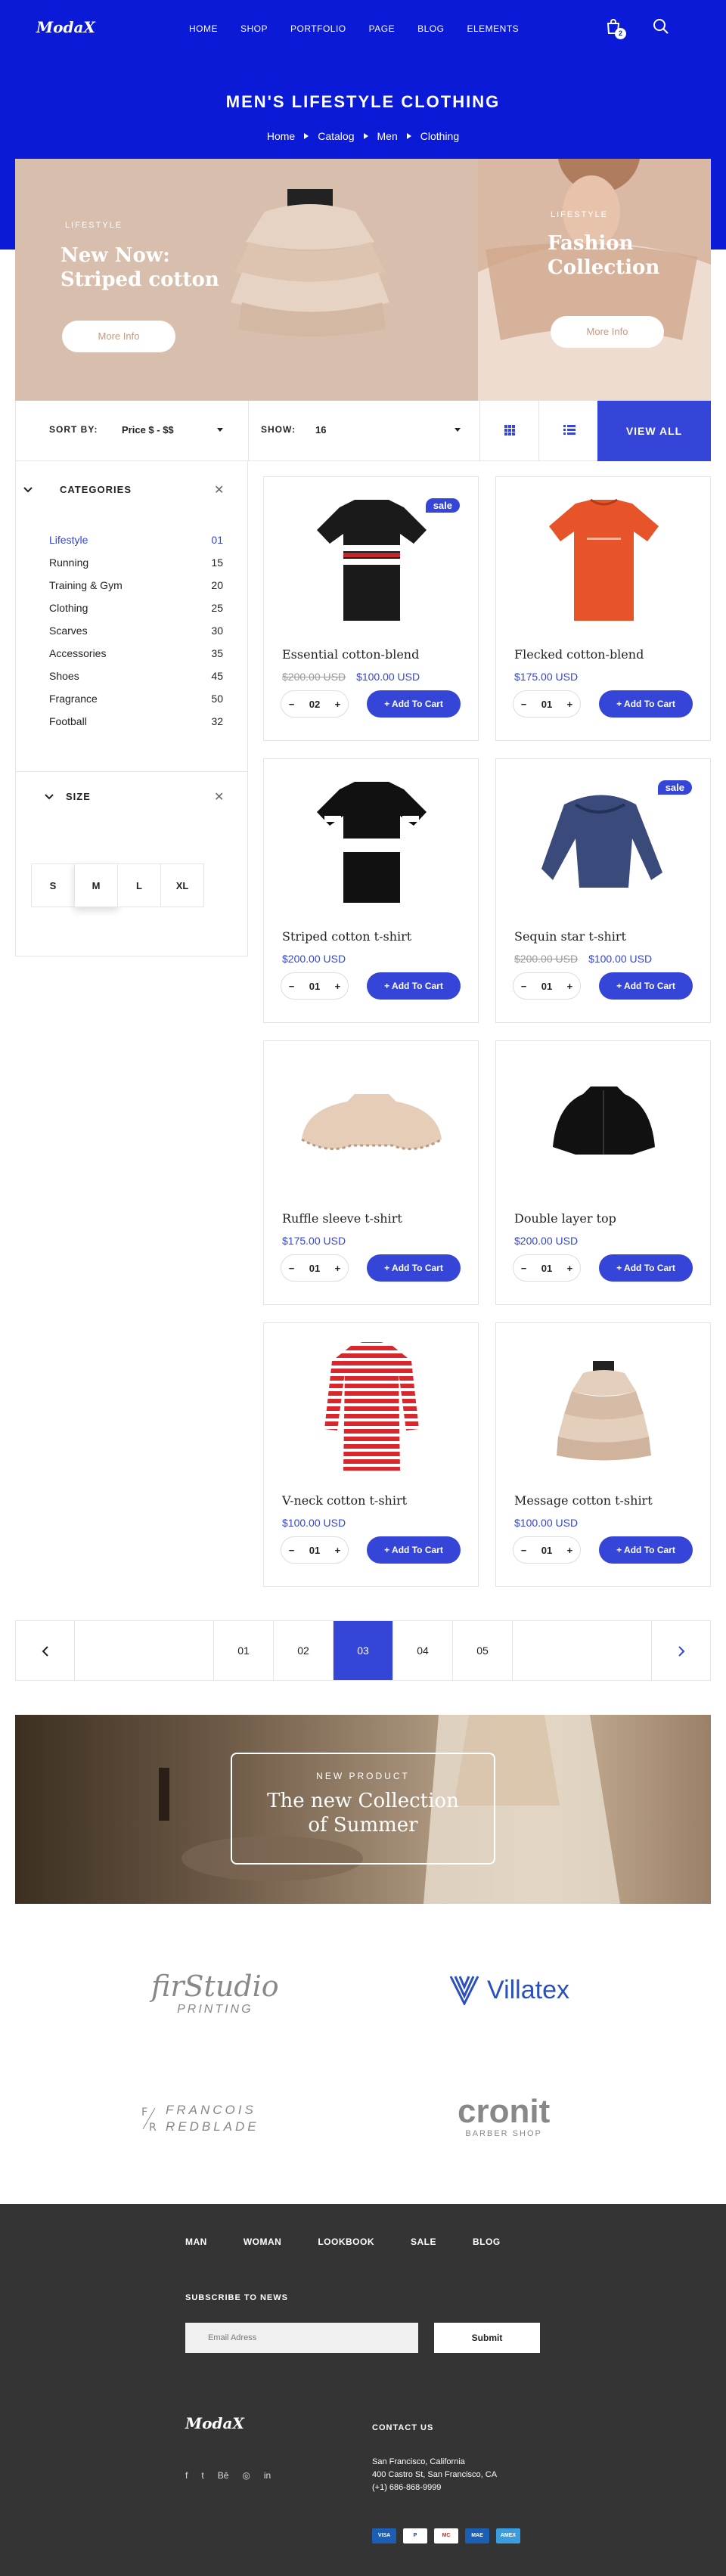 This screenshot has height=2576, width=726. What do you see at coordinates (579, 654) in the screenshot?
I see `product-name: Flecked cotton-blend` at bounding box center [579, 654].